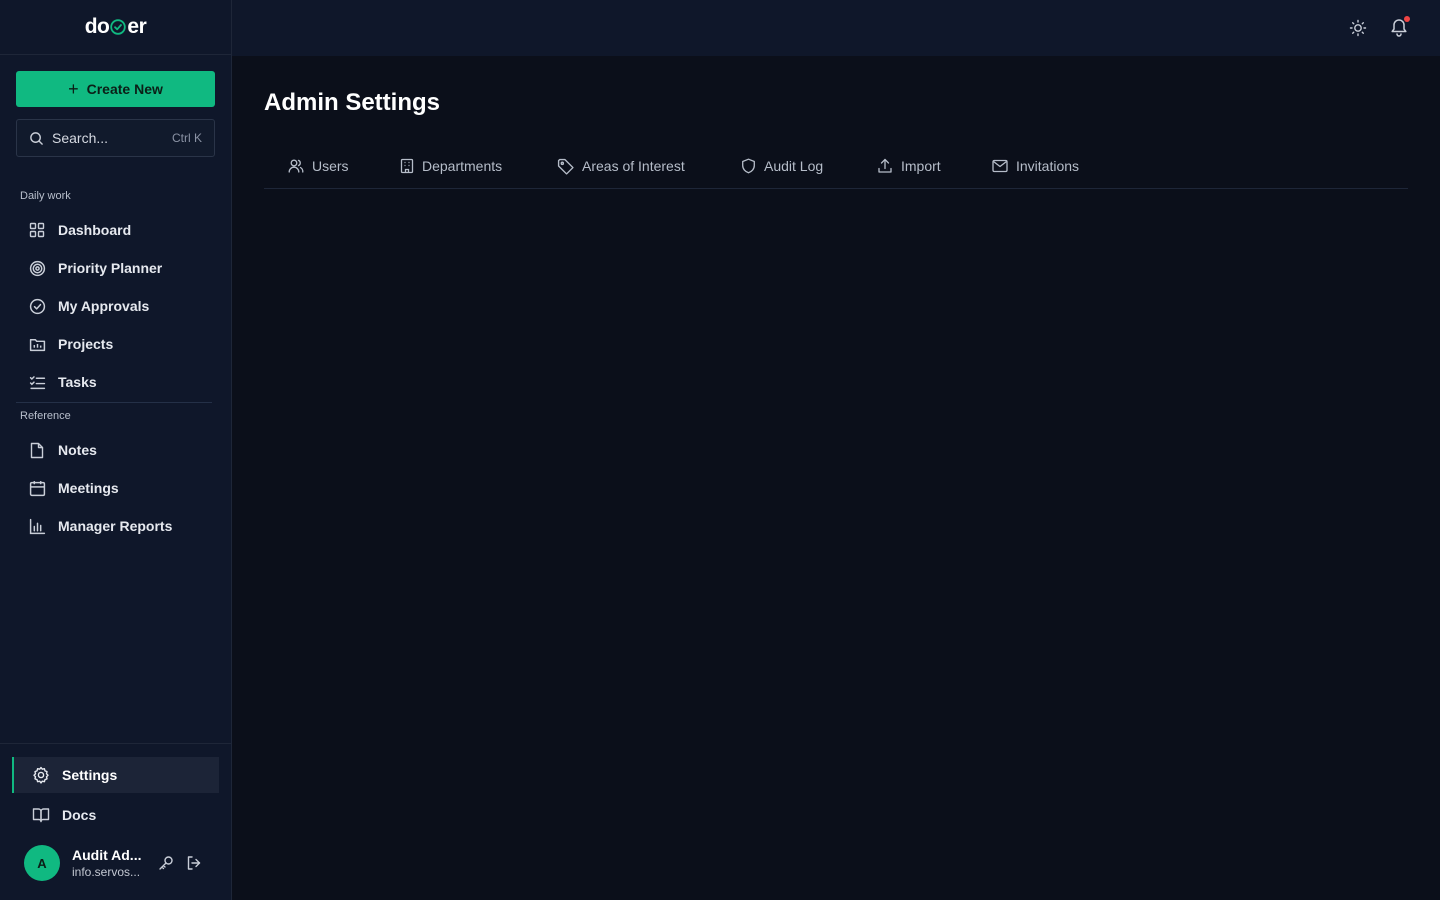 This screenshot has width=1440, height=900. I want to click on bar-chart-icon, so click(37, 526).